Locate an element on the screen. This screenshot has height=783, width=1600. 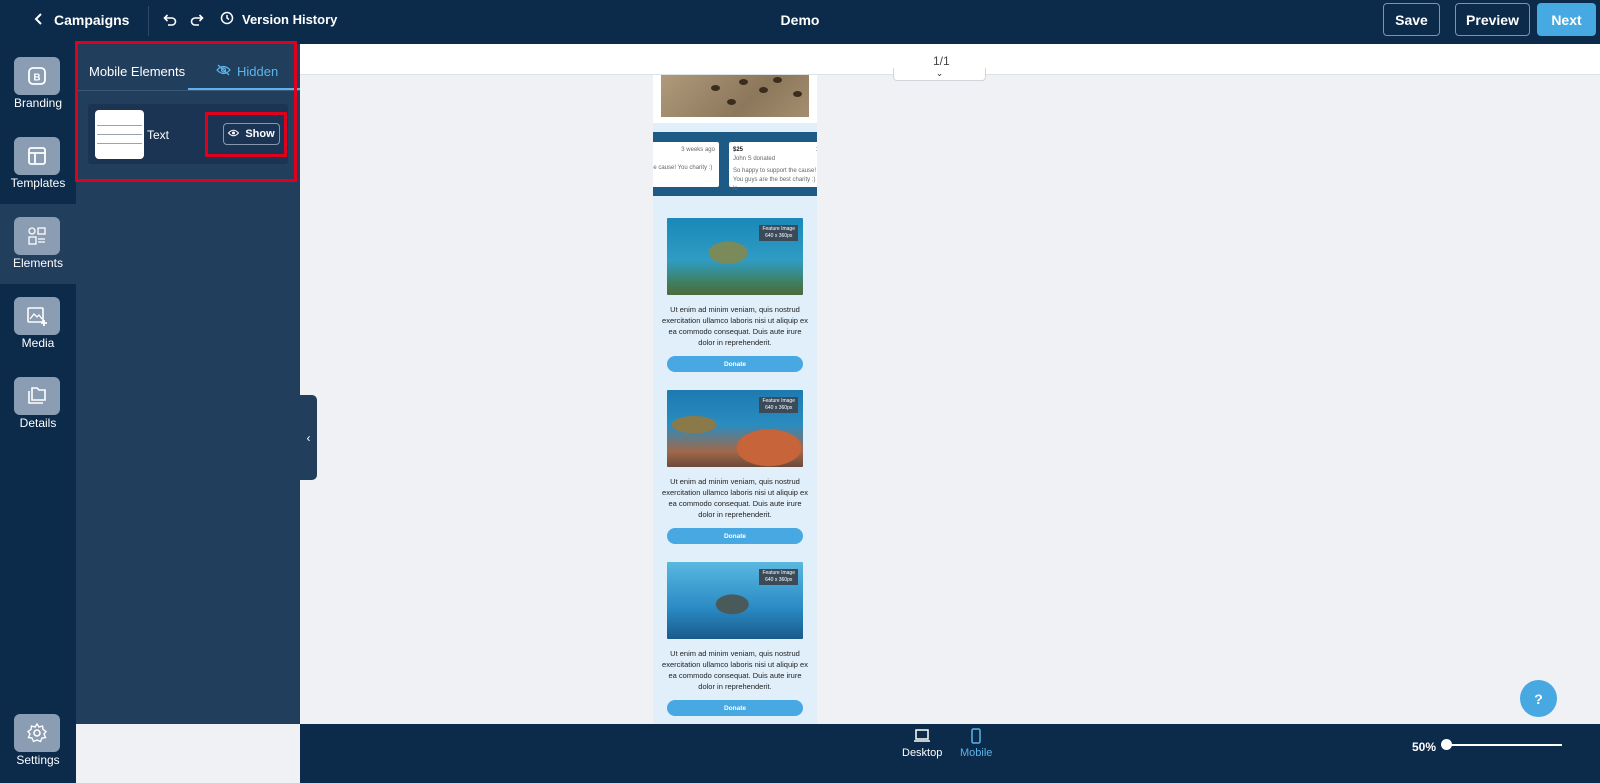
donor-card: 3 weeks ago rt the cause! You charity :) is located at coordinates (686, 164).